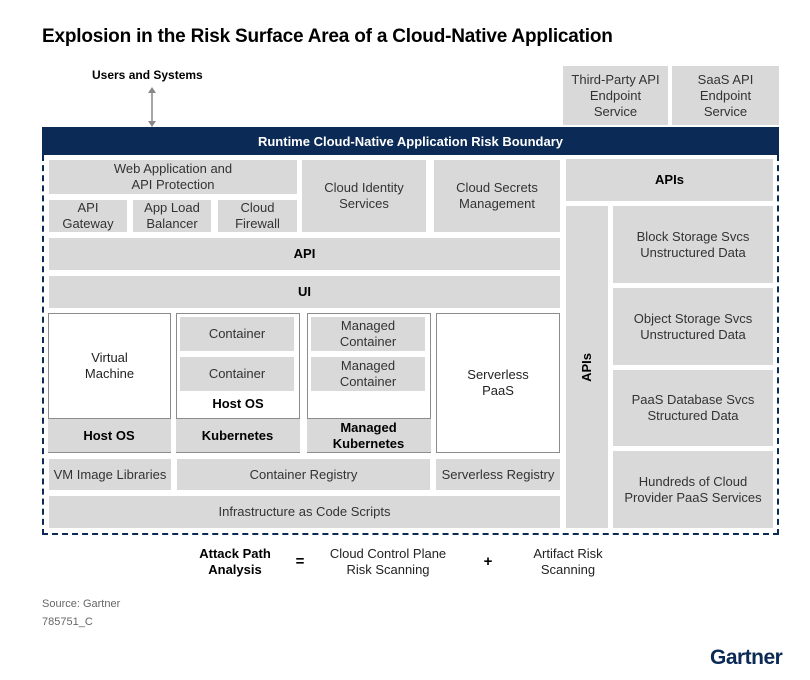 This screenshot has height=680, width=810. Describe the element at coordinates (172, 216) in the screenshot. I see `app-load-balancer-box: App Load Balancer` at that location.